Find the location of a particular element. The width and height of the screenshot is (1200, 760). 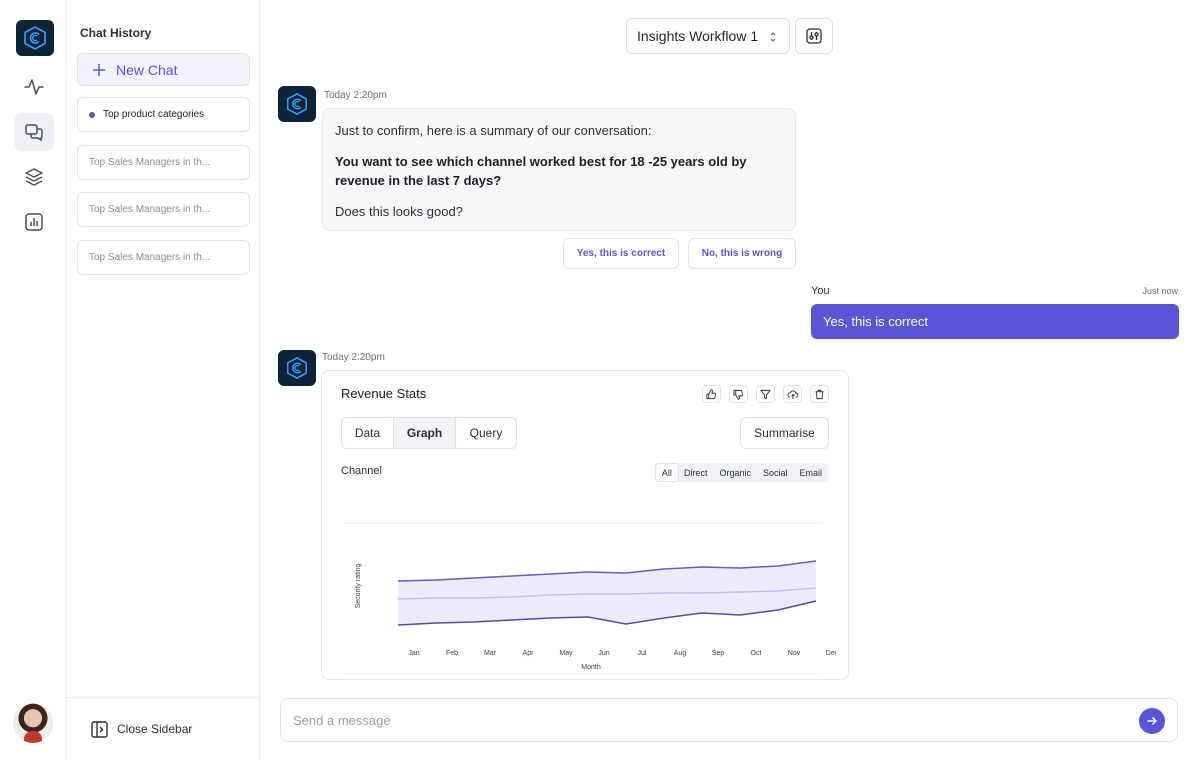

workflow-select: Insights Workflow 1 is located at coordinates (708, 36).